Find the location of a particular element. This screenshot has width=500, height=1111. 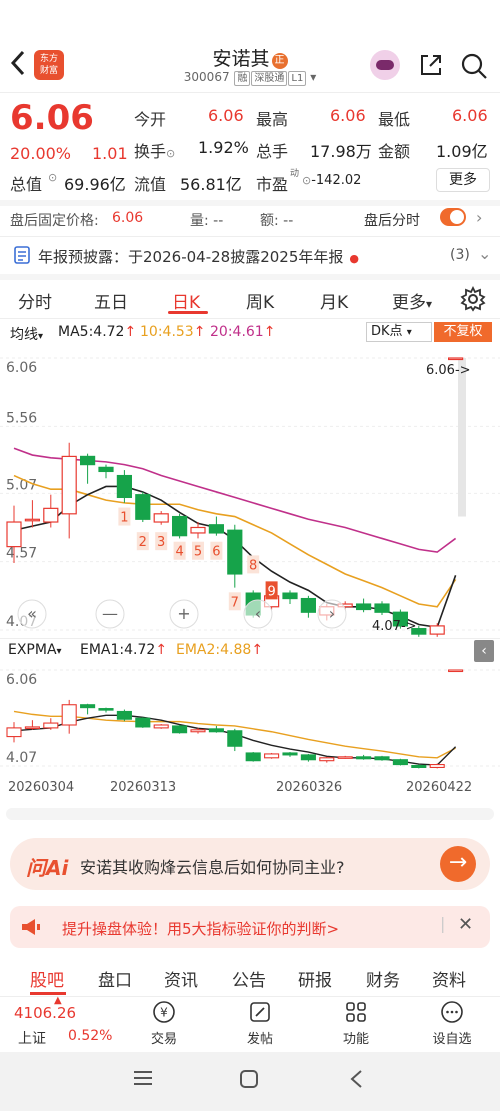

more-button: 更多 is located at coordinates (463, 180).